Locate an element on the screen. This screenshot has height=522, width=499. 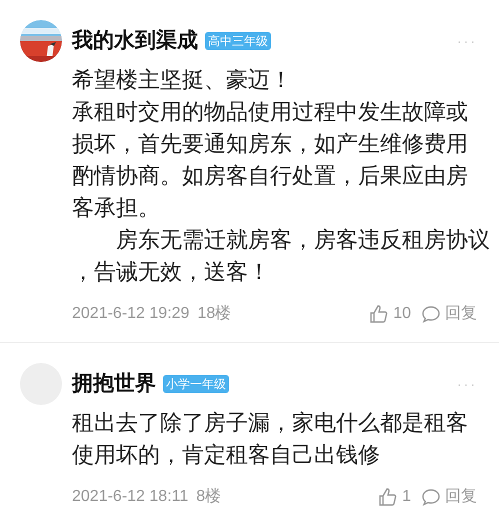
floor-number: 18楼 is located at coordinates (214, 314).